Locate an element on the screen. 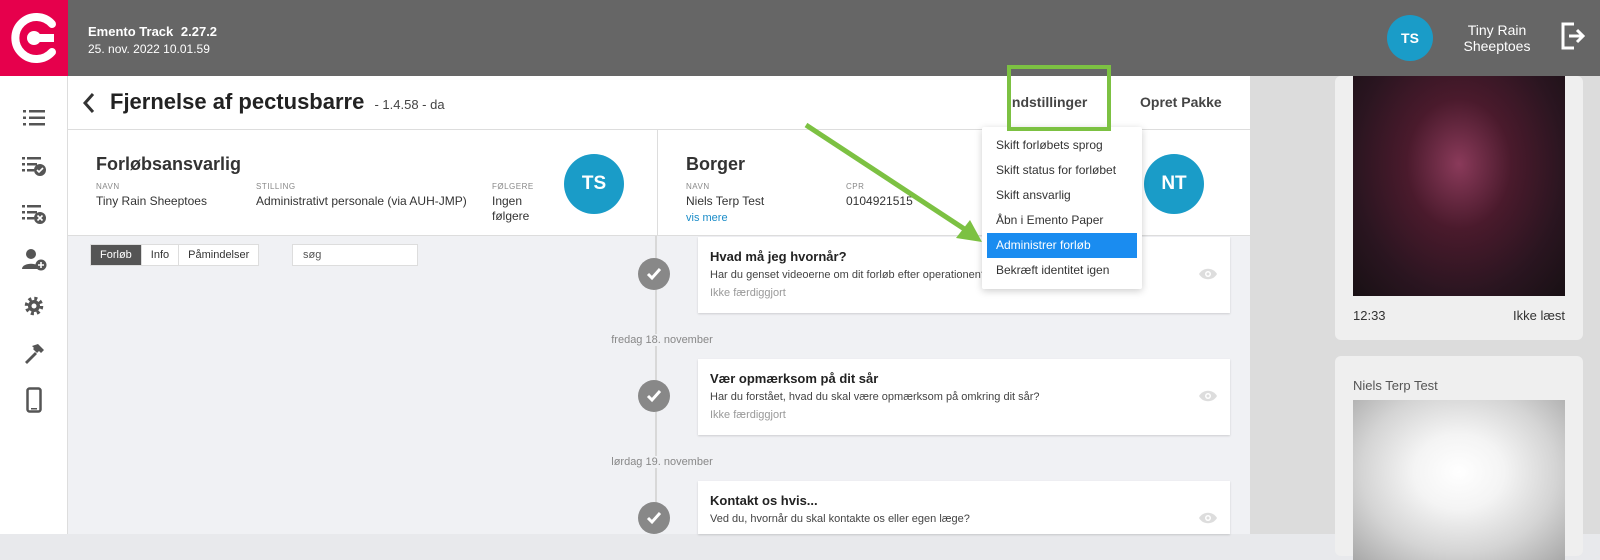 This screenshot has width=1600, height=560. responsible-name: Tiny Rain Sheeptoes is located at coordinates (151, 201).